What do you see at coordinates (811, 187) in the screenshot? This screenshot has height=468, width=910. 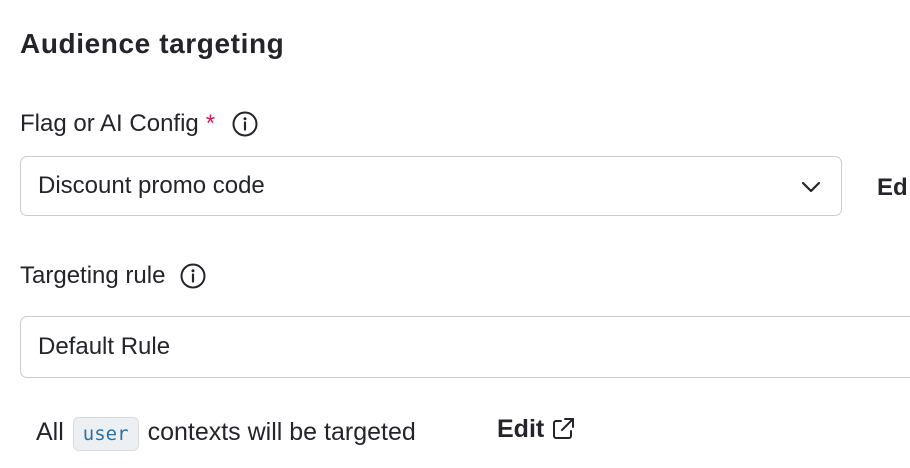 I see `chevron-down-icon` at bounding box center [811, 187].